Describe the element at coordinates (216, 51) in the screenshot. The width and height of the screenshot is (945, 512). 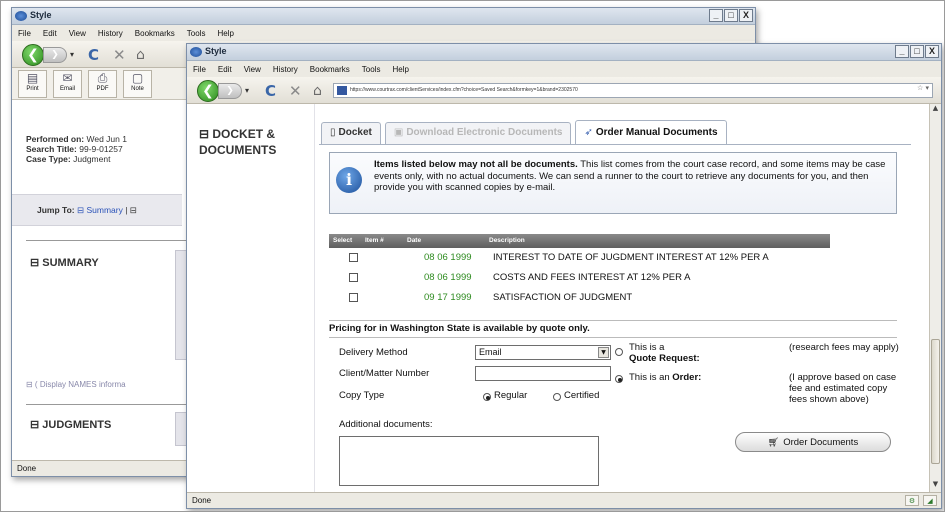
I see `front-window-title: Style` at that location.